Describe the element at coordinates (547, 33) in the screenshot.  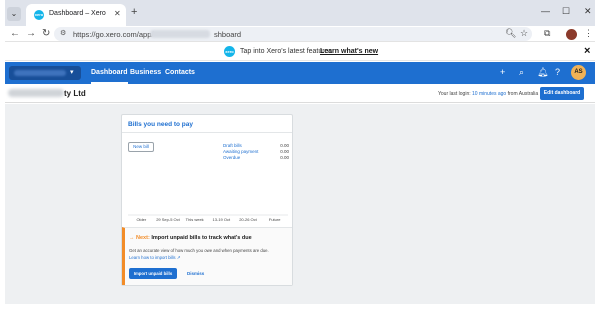
I see `extensions-icon: ⧉` at that location.